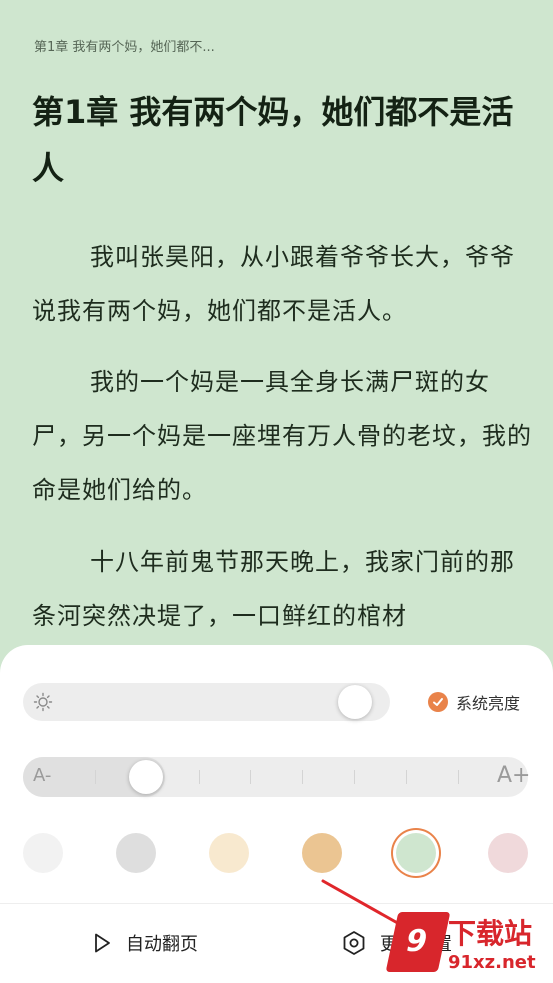 Image resolution: width=553 pixels, height=983 pixels. I want to click on paragraph: 我叫张昊阳，从小跟着爷爷长大，爷爷说我有两个妈，她们都不是活人。, so click(273, 284).